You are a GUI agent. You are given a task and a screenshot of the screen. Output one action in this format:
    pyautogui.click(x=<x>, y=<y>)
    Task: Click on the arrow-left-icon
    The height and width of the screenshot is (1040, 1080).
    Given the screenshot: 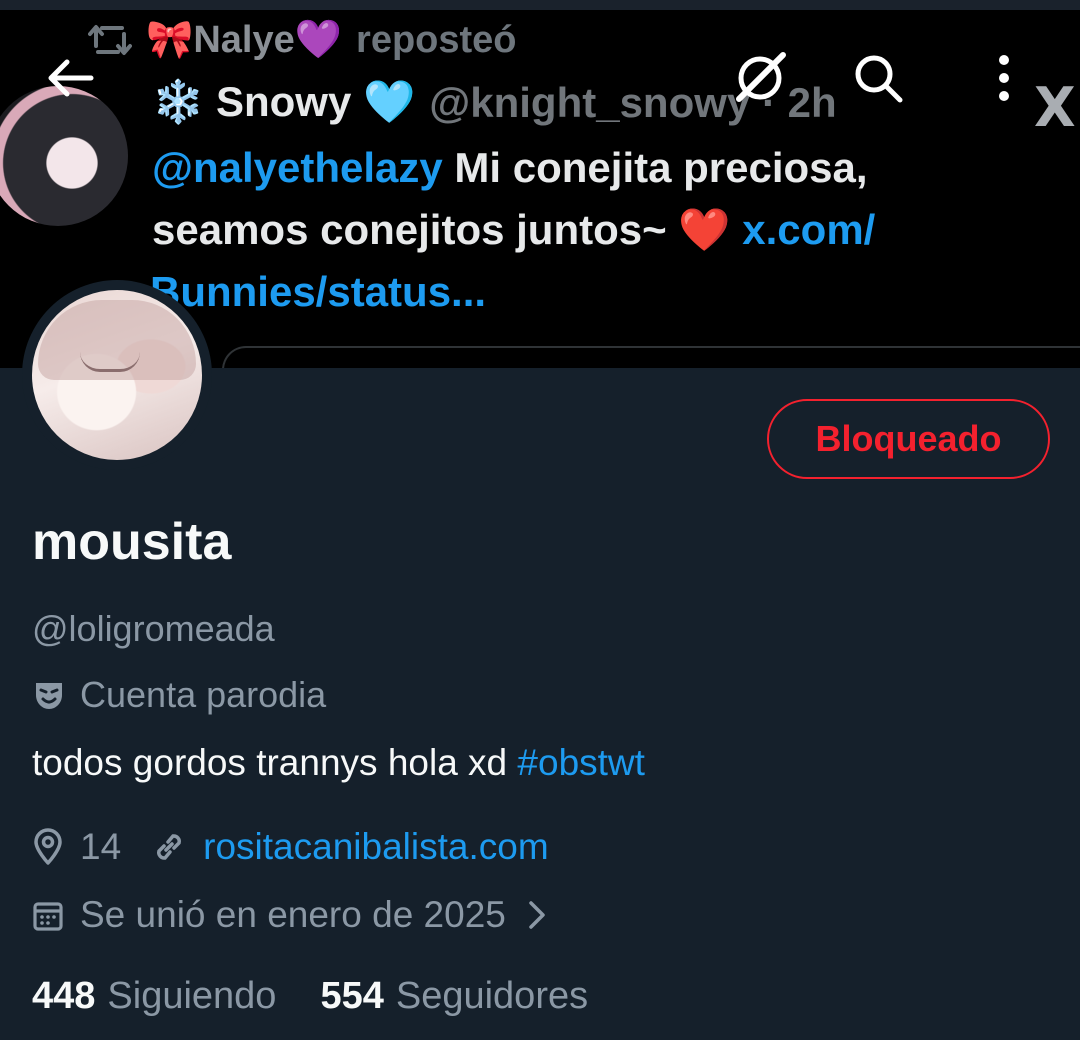 What is the action you would take?
    pyautogui.click(x=70, y=78)
    